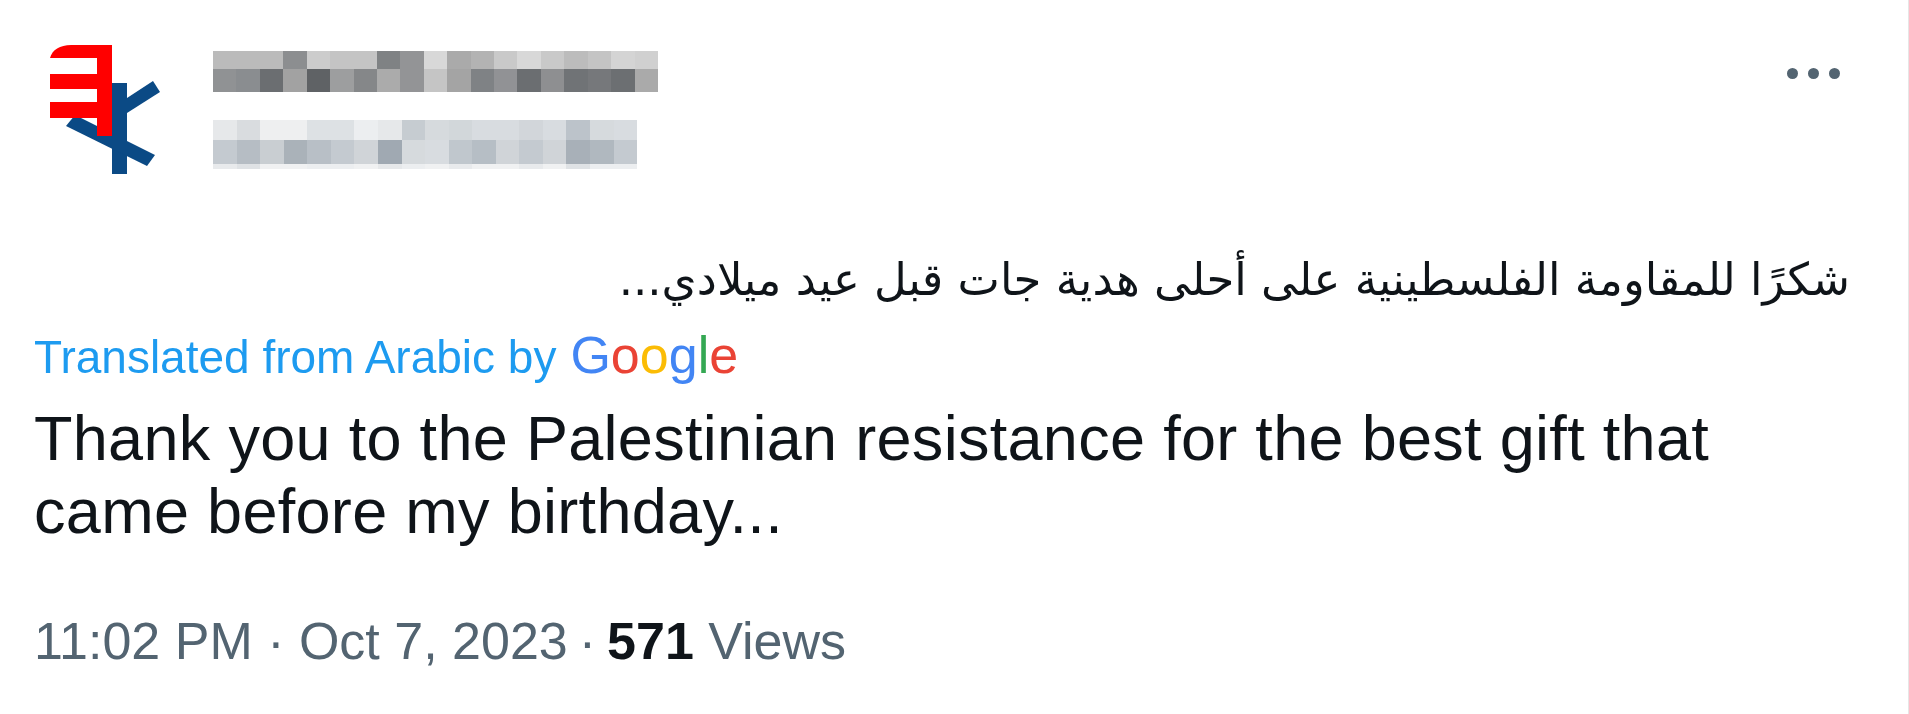 The image size is (1909, 714). What do you see at coordinates (654, 355) in the screenshot?
I see `provider-logo: Google` at bounding box center [654, 355].